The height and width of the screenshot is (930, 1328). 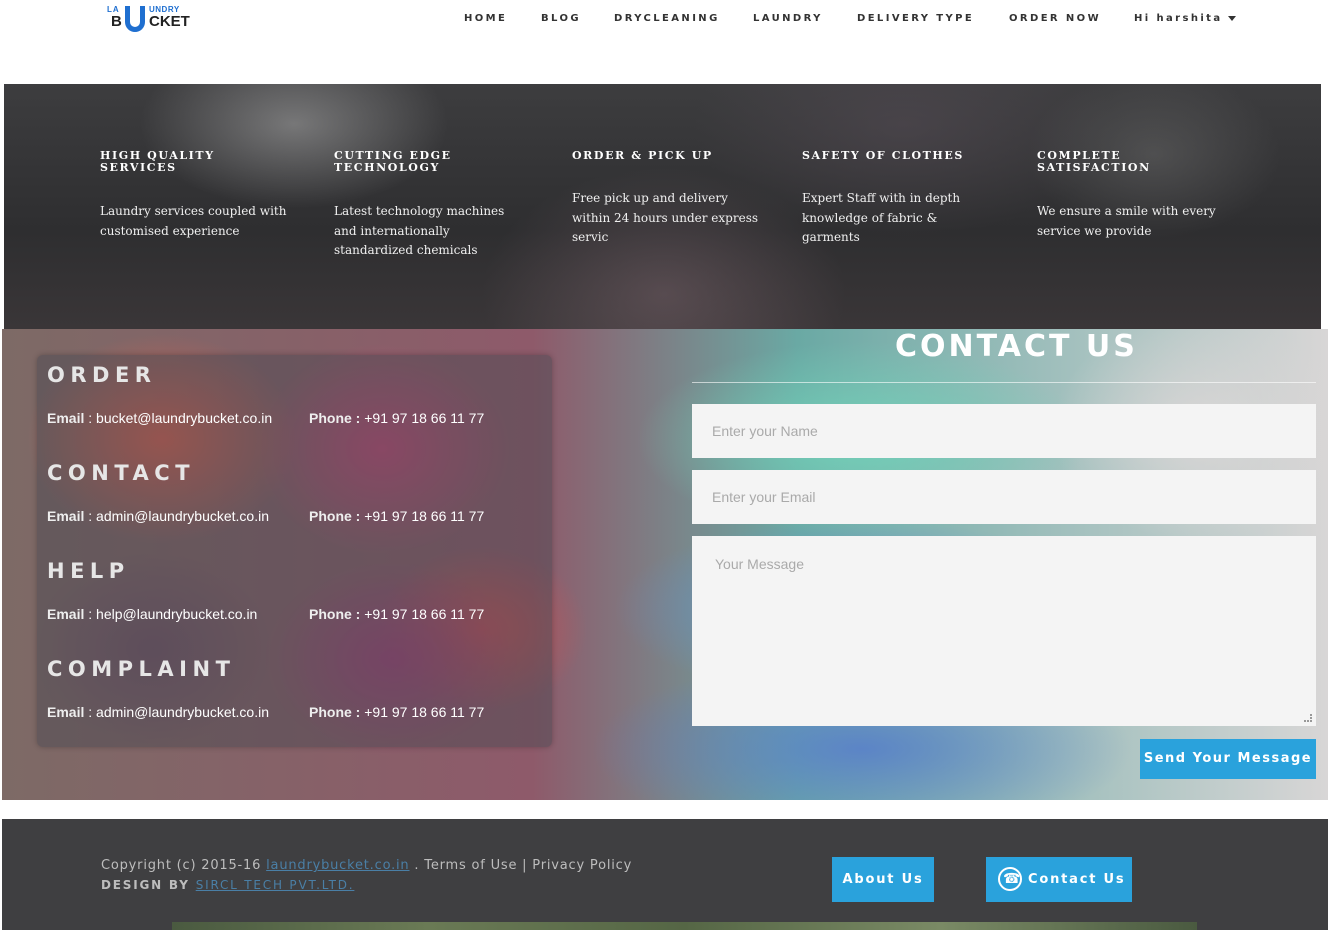 I want to click on feature-title: COMPLETE SATISFACTION, so click(x=1094, y=161).